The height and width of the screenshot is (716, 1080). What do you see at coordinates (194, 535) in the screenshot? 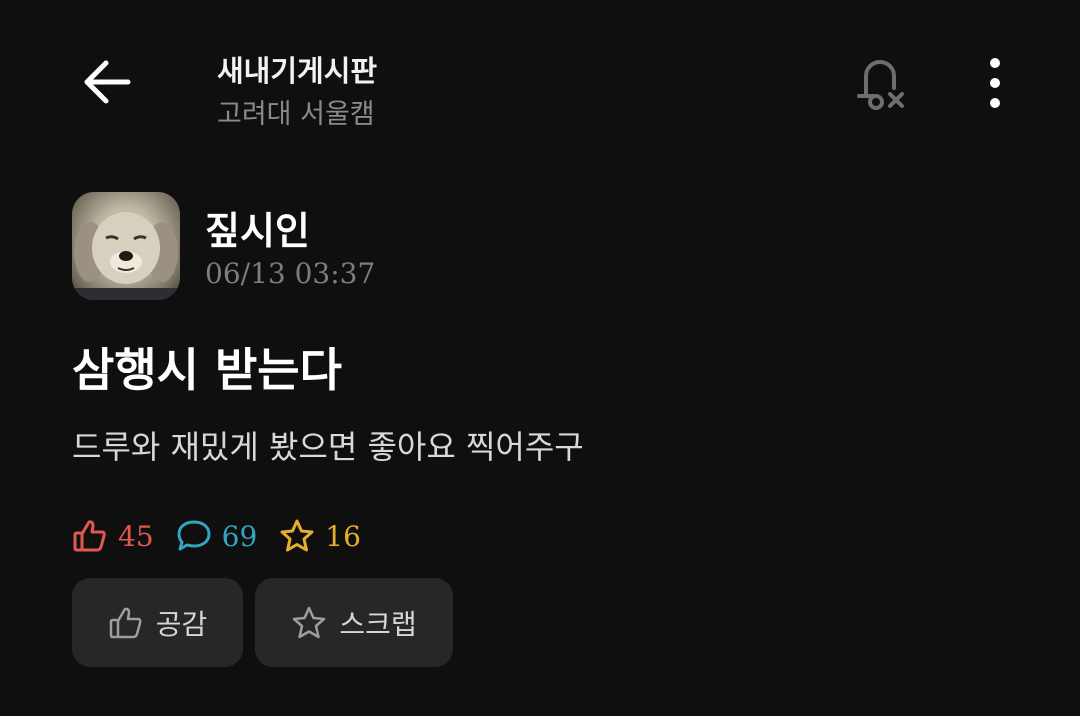
I see `comment-bubble-icon` at bounding box center [194, 535].